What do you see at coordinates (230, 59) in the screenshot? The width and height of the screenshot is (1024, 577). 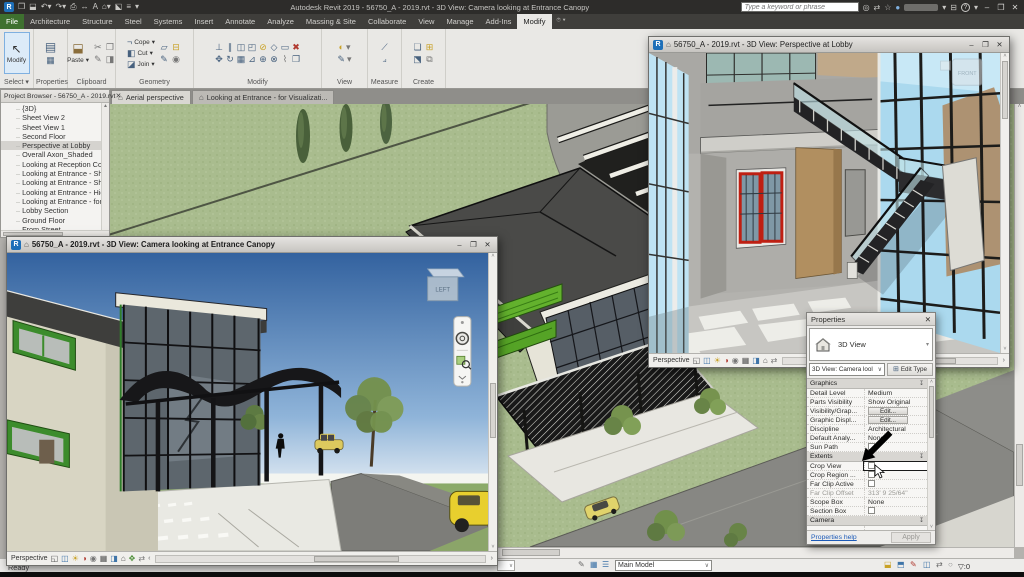 I see `rotate-icon: ↻` at bounding box center [230, 59].